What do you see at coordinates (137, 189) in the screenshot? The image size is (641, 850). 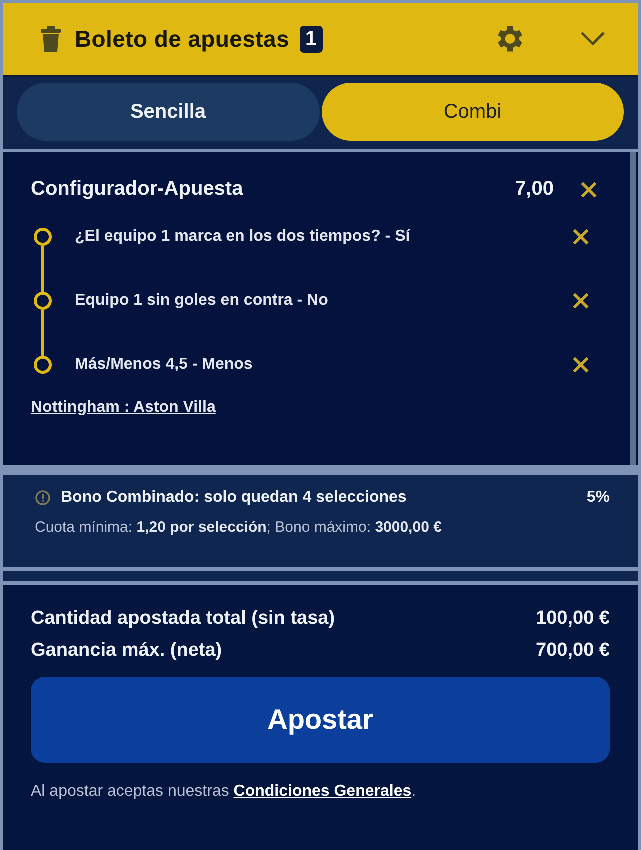 I see `selection-title: Configurador-Apuesta` at bounding box center [137, 189].